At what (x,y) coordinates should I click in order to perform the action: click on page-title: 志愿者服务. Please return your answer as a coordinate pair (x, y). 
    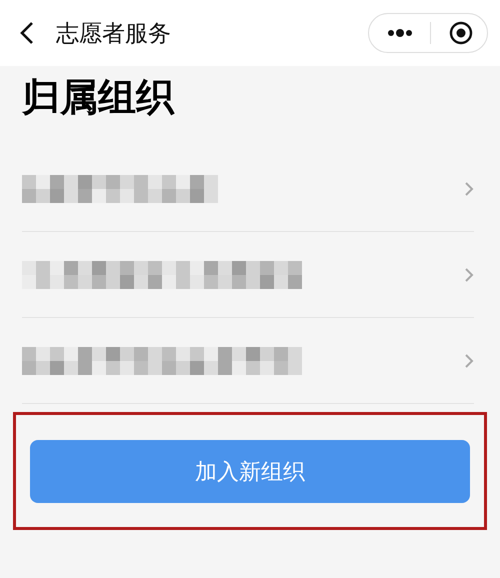
    Looking at the image, I should click on (113, 33).